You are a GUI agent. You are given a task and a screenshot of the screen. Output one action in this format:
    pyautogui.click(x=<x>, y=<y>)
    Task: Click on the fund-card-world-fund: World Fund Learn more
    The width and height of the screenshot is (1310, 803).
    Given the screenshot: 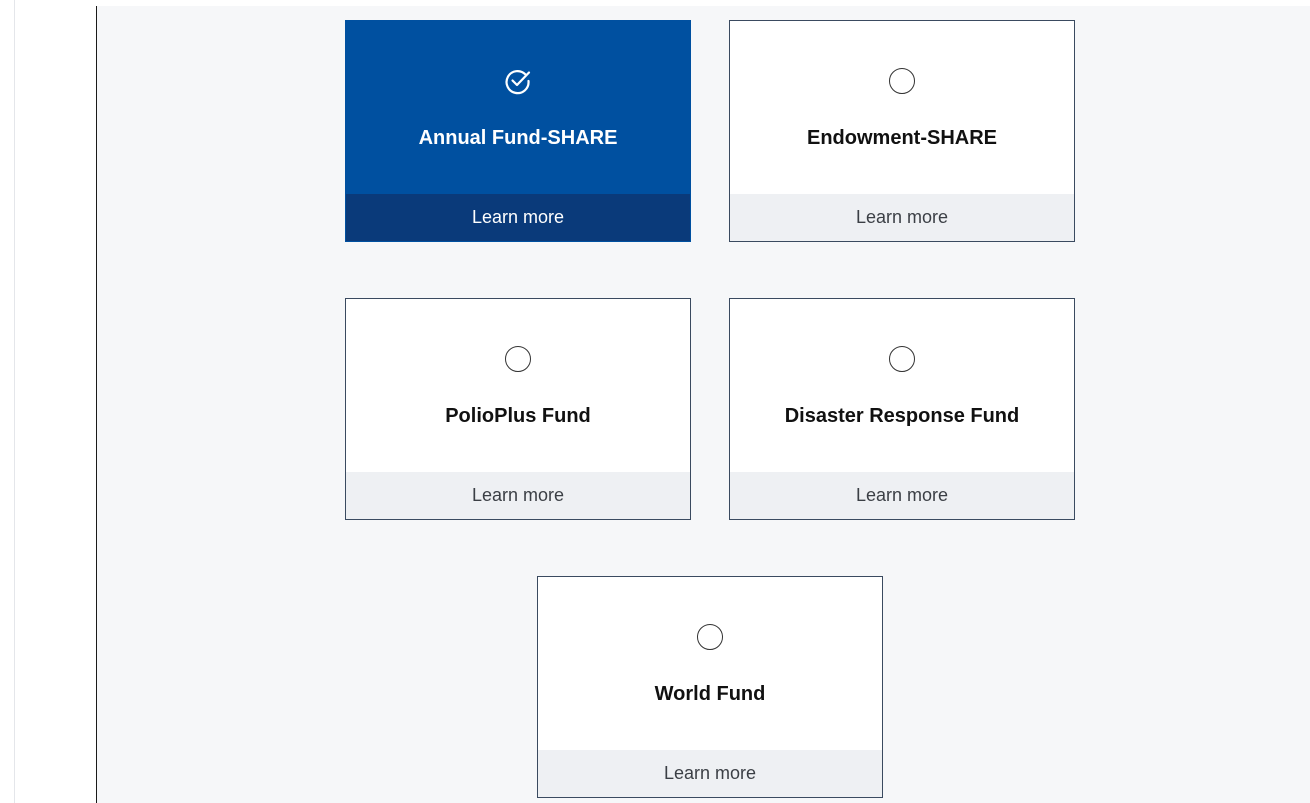 What is the action you would take?
    pyautogui.click(x=710, y=687)
    